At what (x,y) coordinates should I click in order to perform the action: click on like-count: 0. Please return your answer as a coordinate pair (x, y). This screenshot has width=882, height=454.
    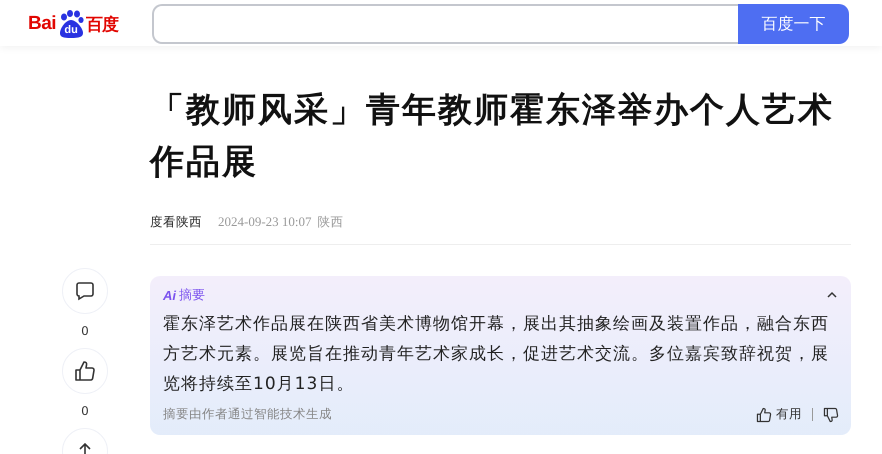
    Looking at the image, I should click on (85, 411).